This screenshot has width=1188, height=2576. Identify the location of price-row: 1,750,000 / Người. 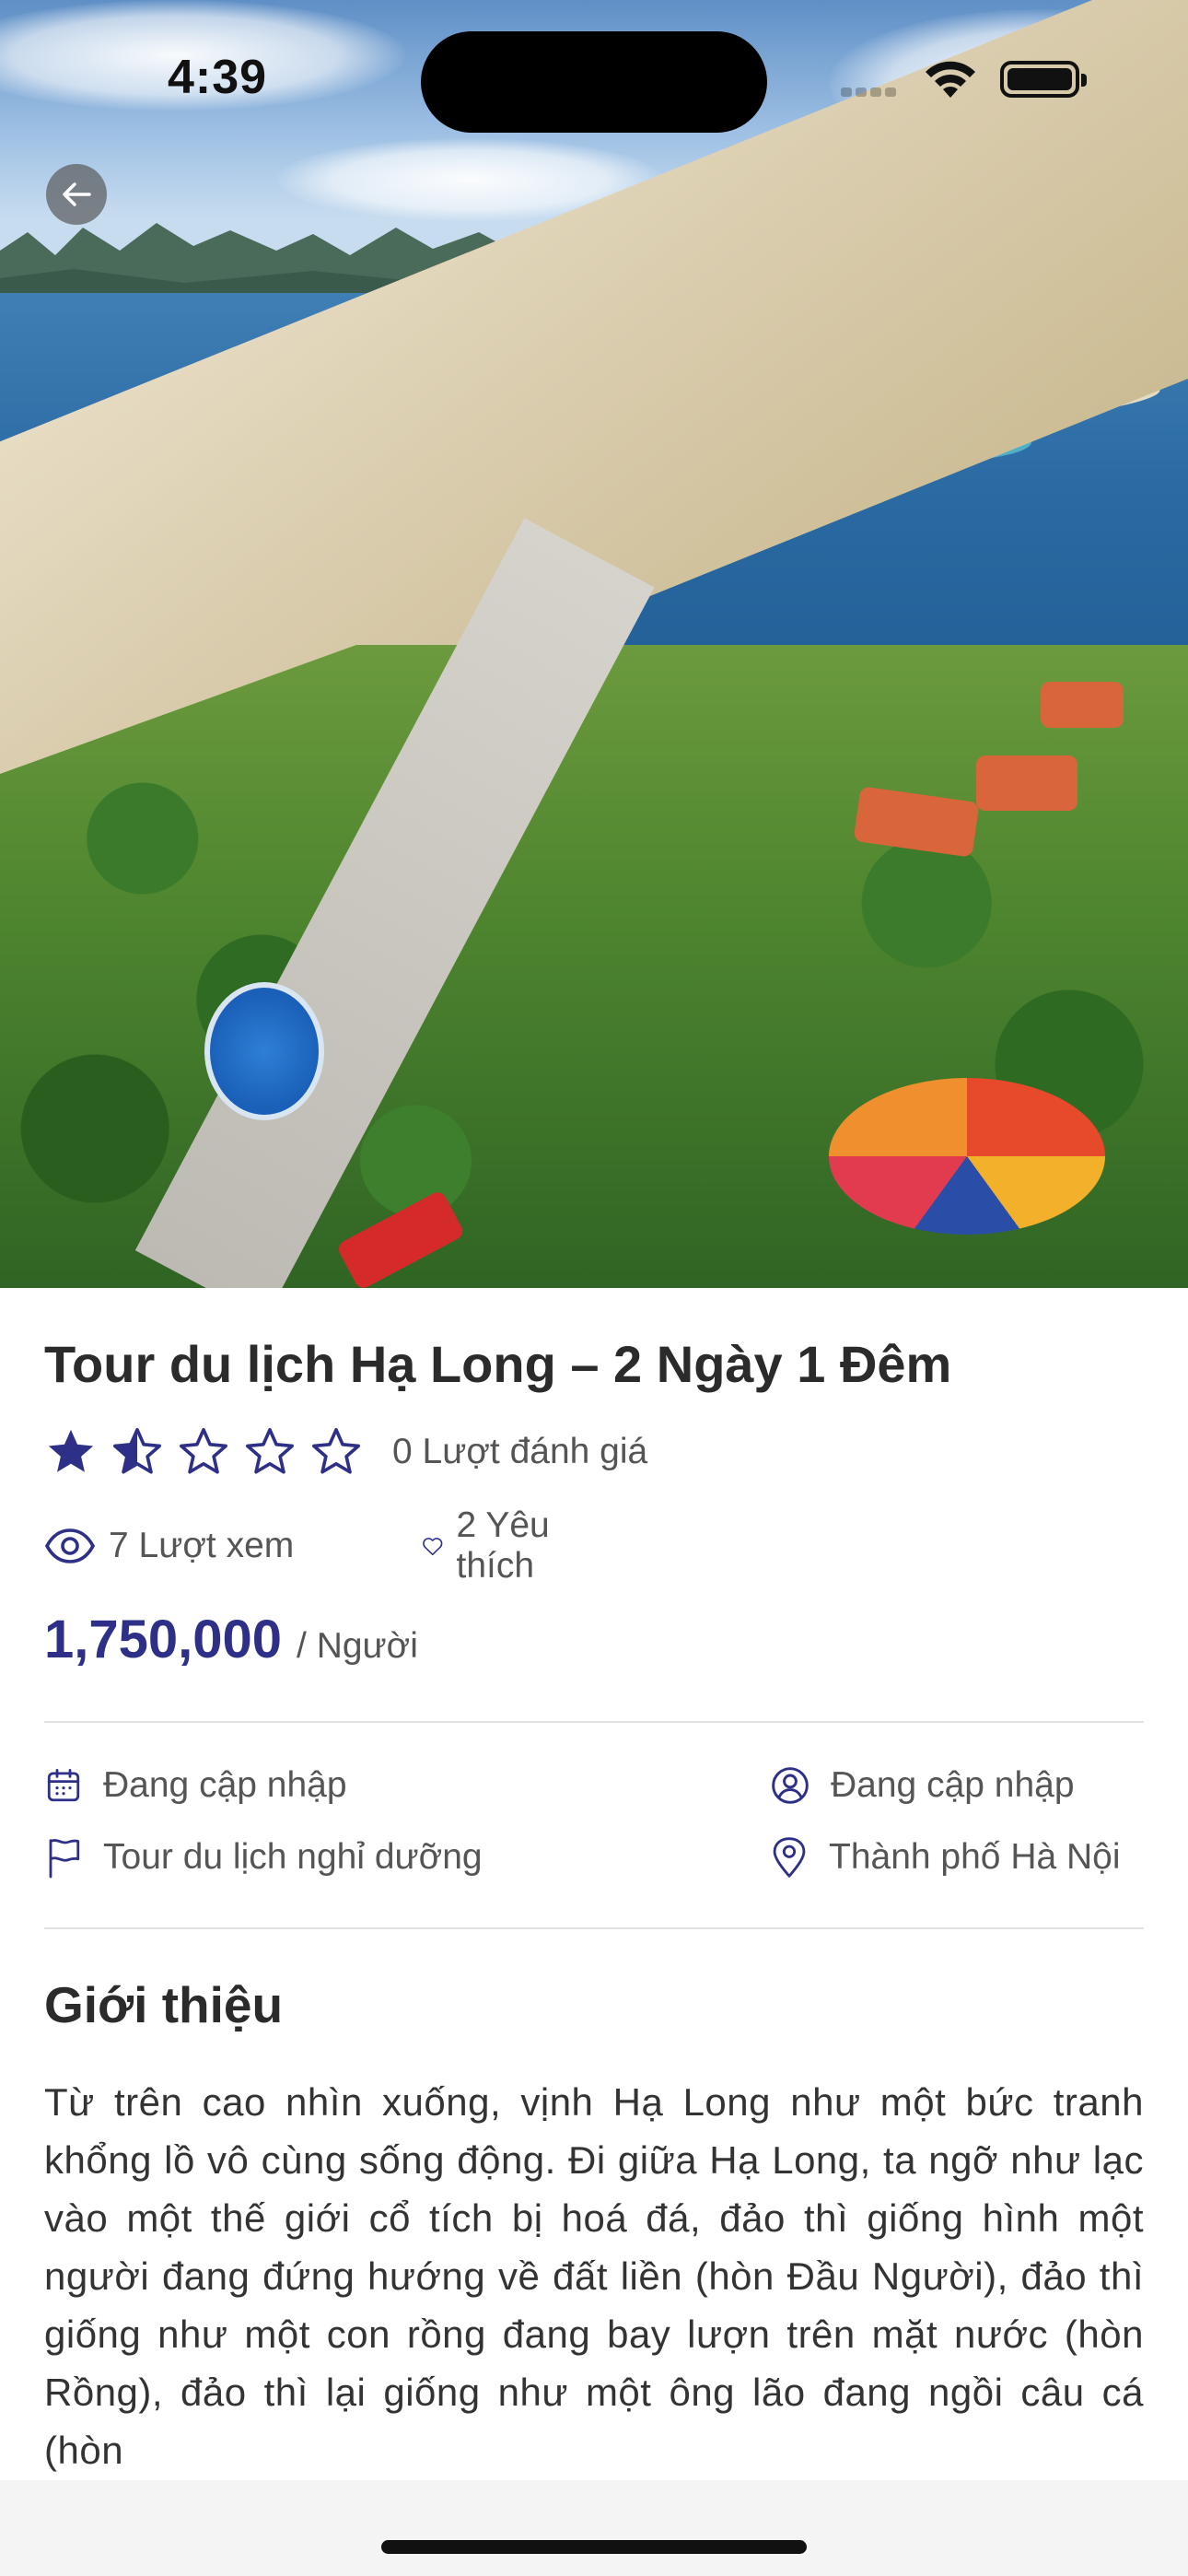
(231, 1639).